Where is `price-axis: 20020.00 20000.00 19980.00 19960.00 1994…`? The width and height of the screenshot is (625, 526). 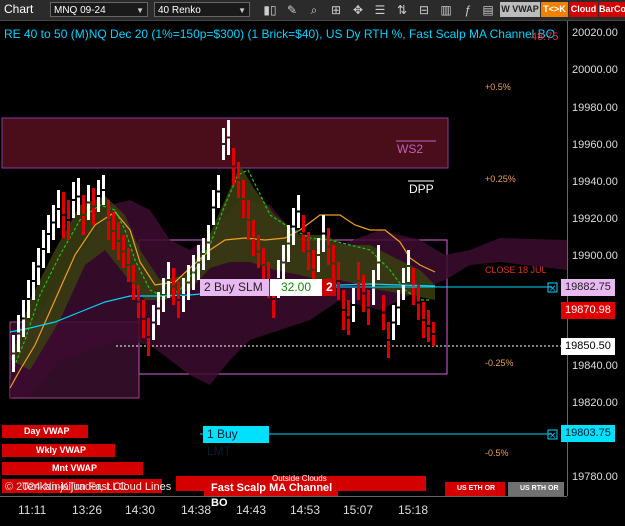
price-axis: 20020.00 20000.00 19980.00 19960.00 1994… is located at coordinates (593, 258).